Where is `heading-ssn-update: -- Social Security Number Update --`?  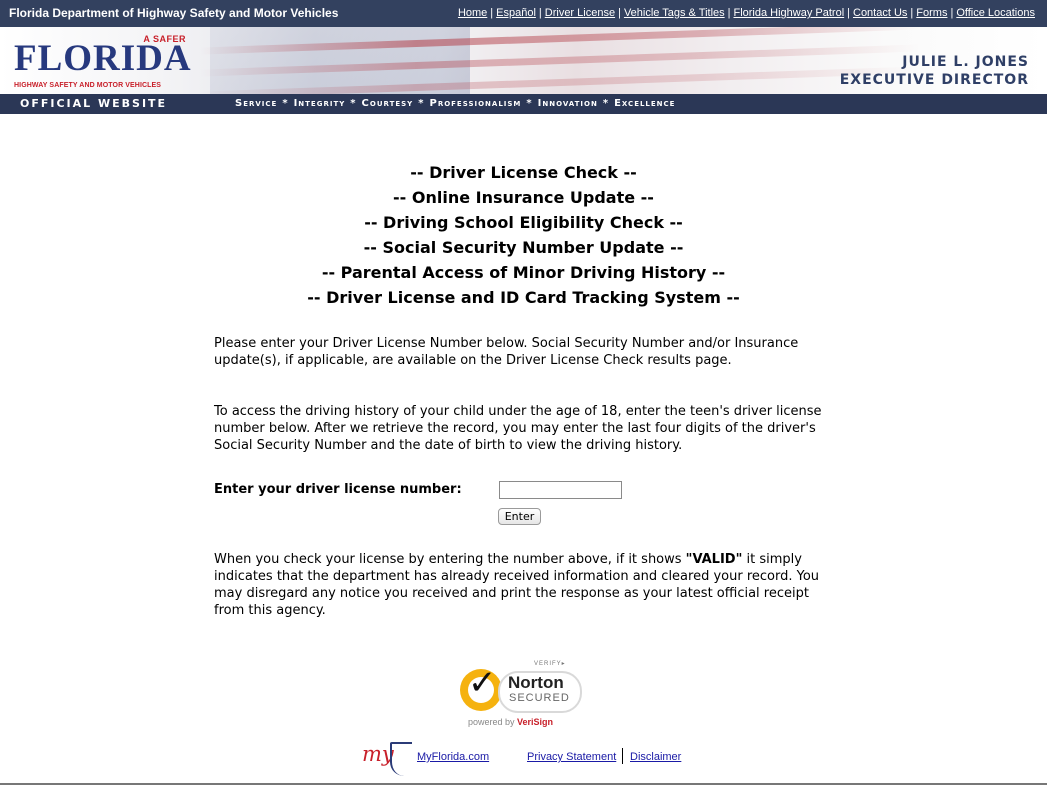
heading-ssn-update: -- Social Security Number Update -- is located at coordinates (523, 247).